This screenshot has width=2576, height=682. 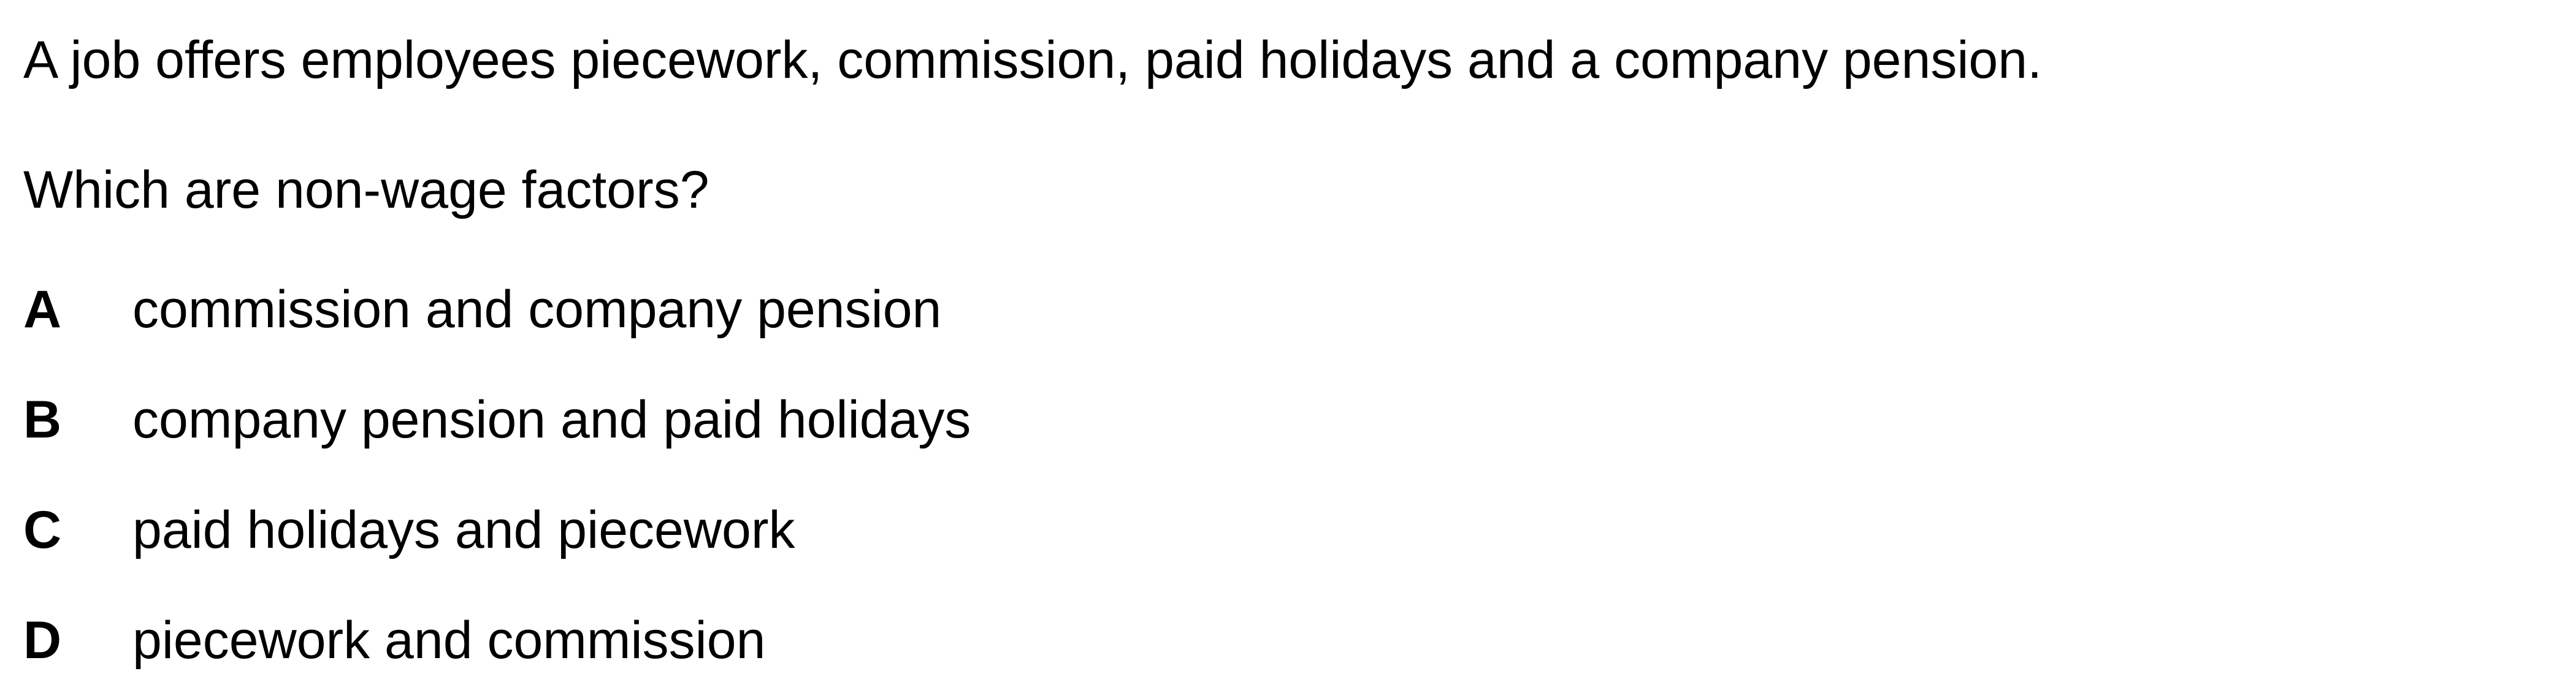 What do you see at coordinates (449, 640) in the screenshot?
I see `option-text: piecework and commission` at bounding box center [449, 640].